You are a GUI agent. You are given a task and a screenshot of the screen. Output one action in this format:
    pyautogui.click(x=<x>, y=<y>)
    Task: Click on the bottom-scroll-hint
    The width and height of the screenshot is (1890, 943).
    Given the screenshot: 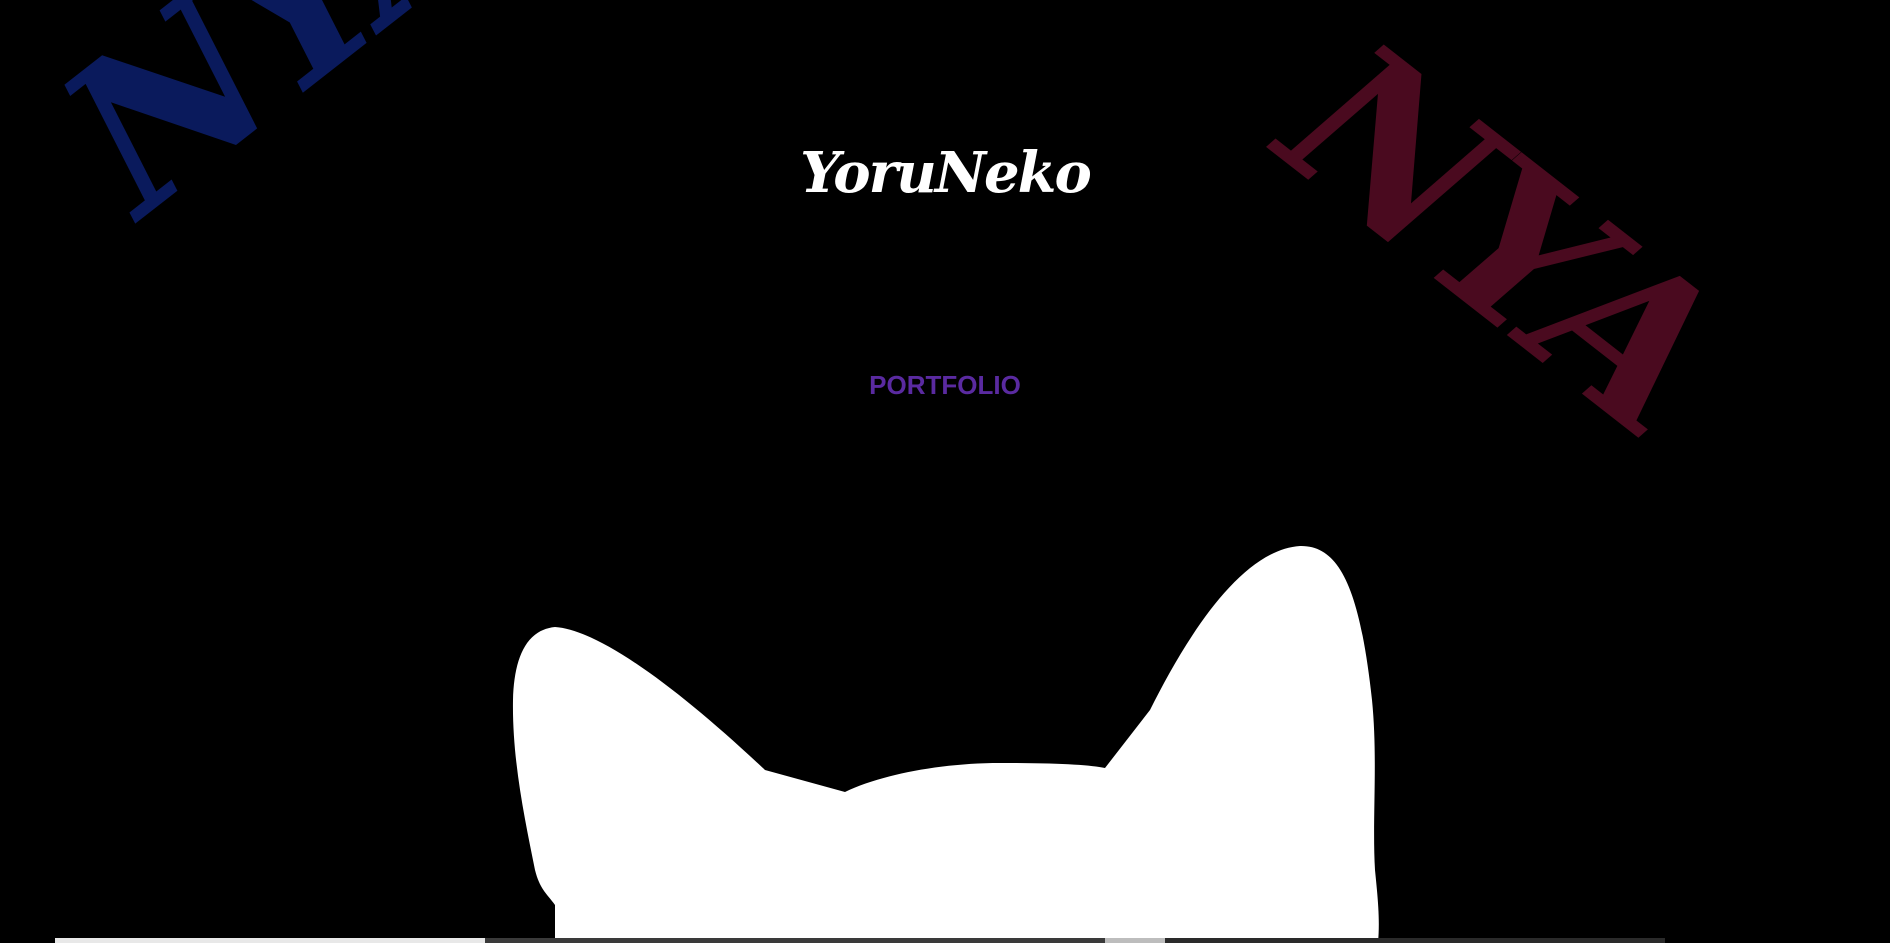 What is the action you would take?
    pyautogui.click(x=945, y=940)
    